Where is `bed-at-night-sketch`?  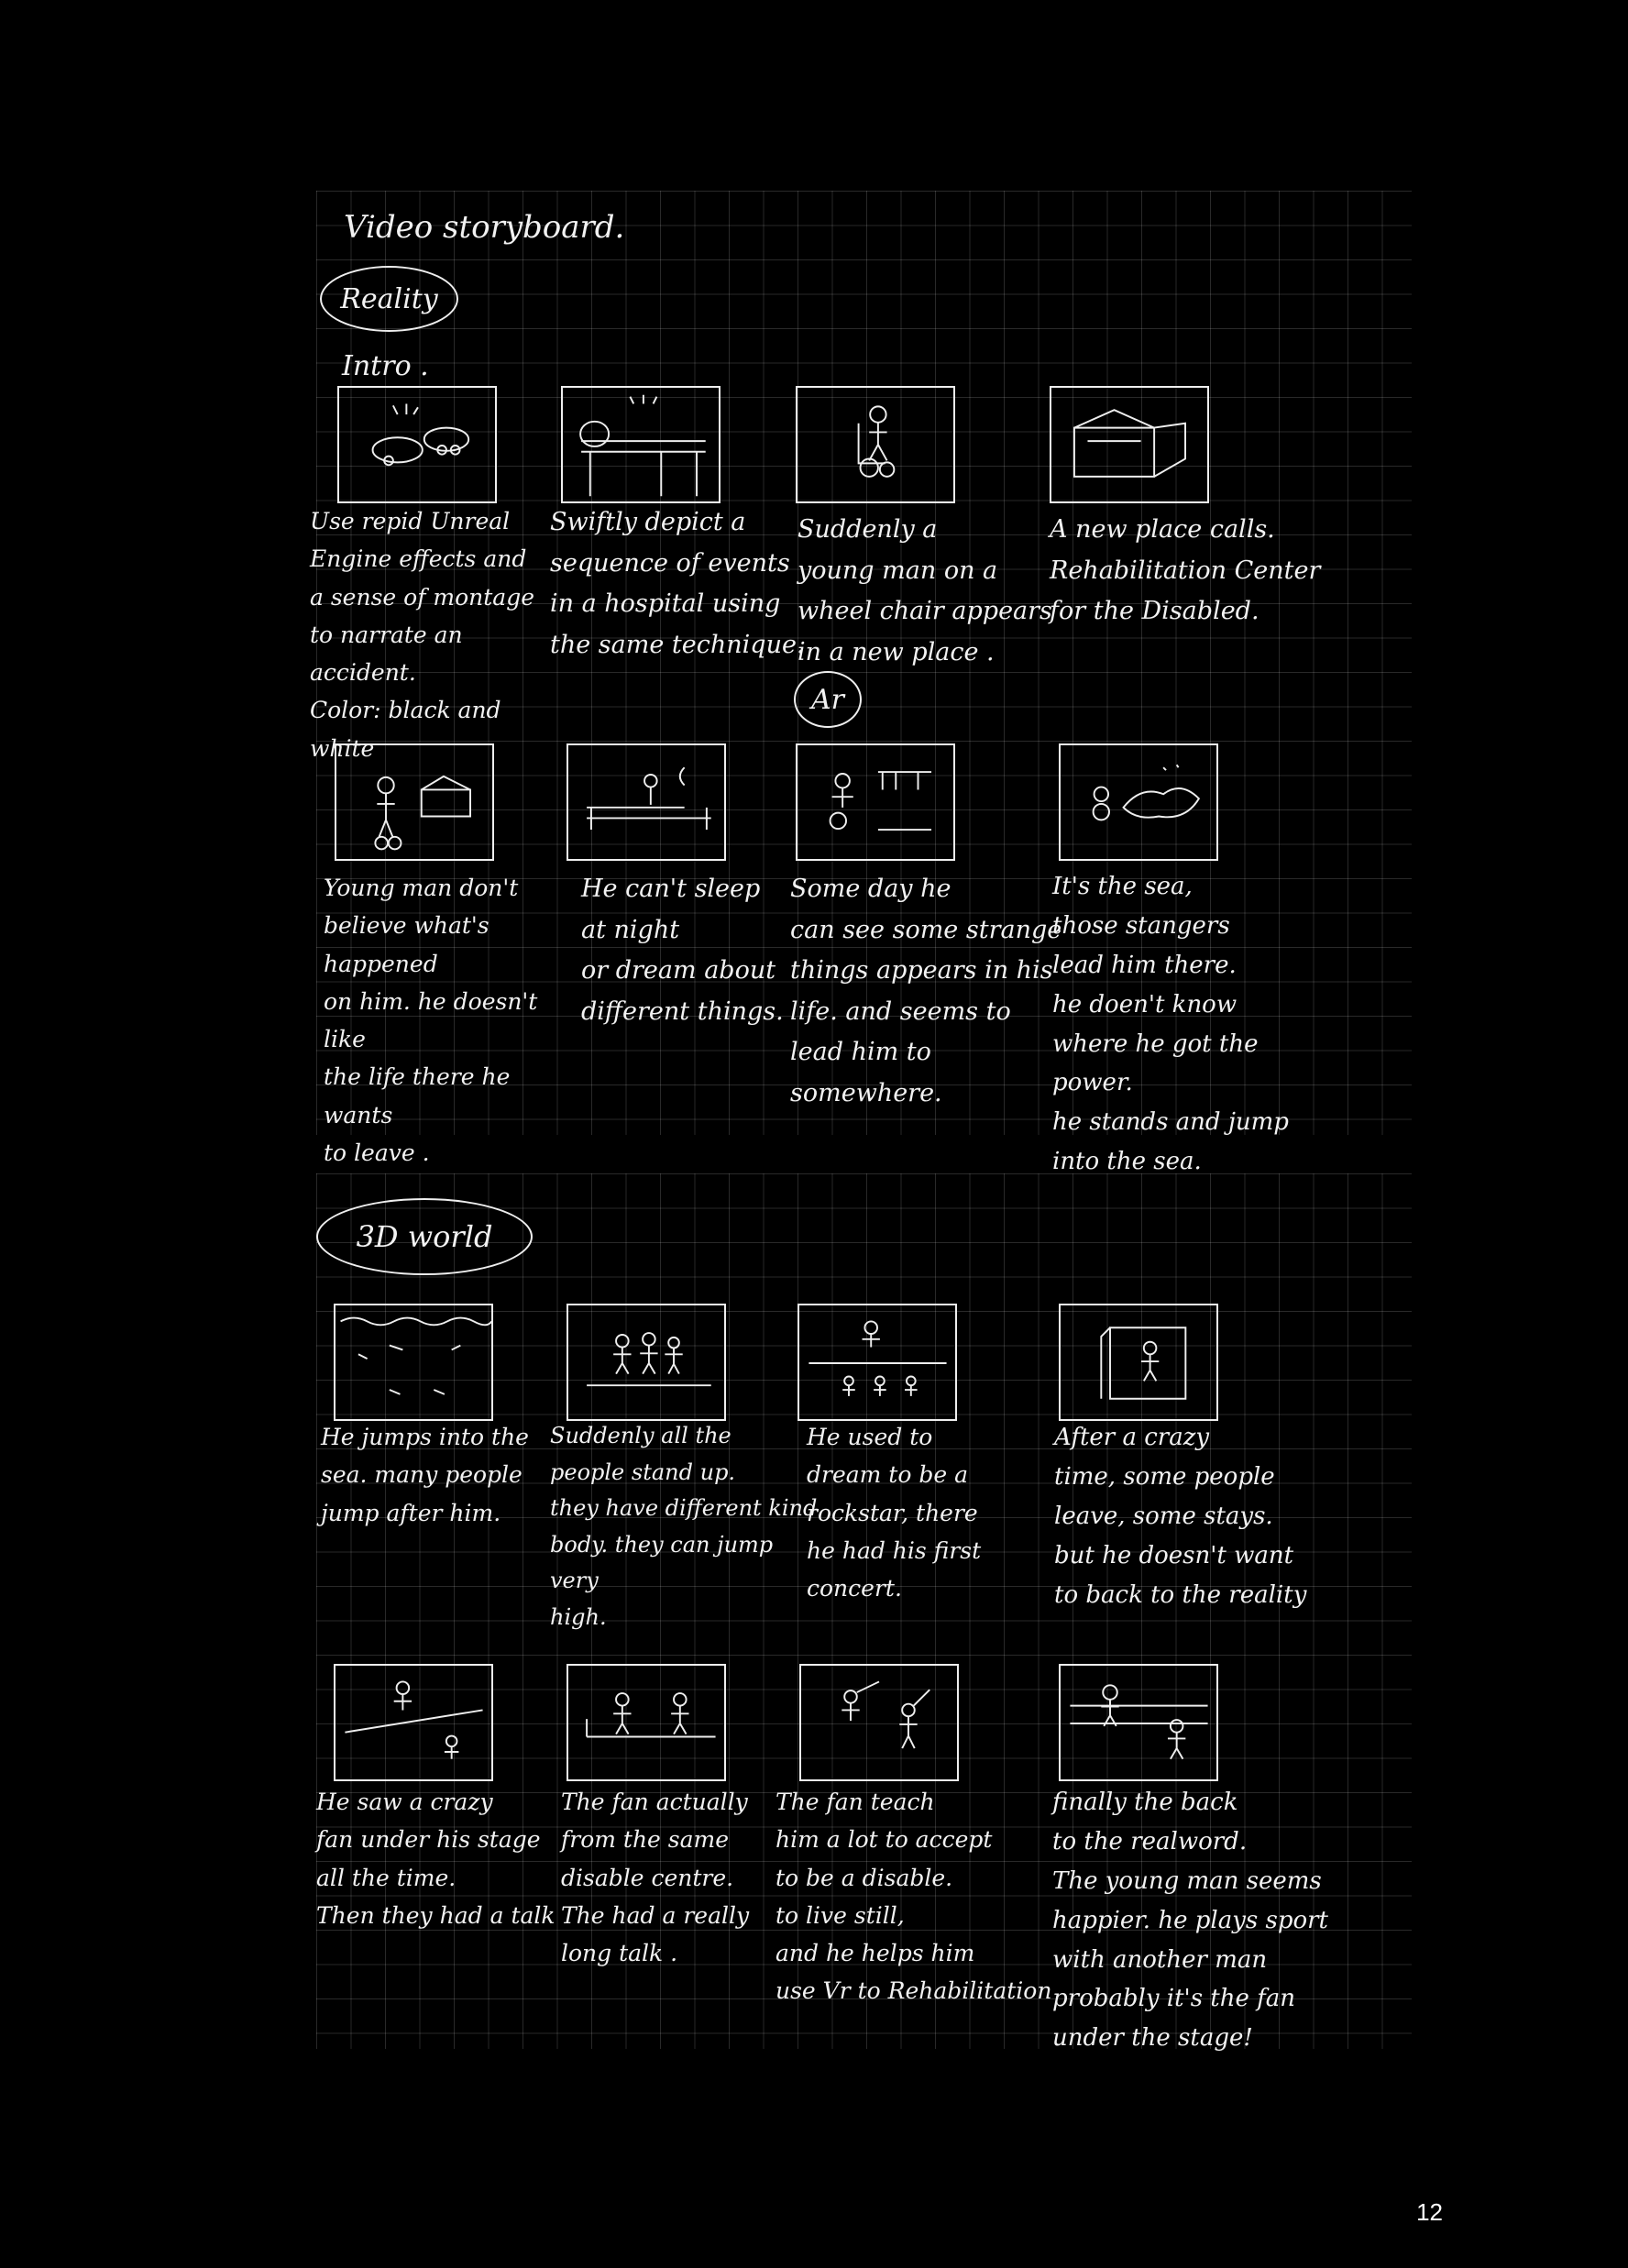
bed-at-night-sketch is located at coordinates (649, 798).